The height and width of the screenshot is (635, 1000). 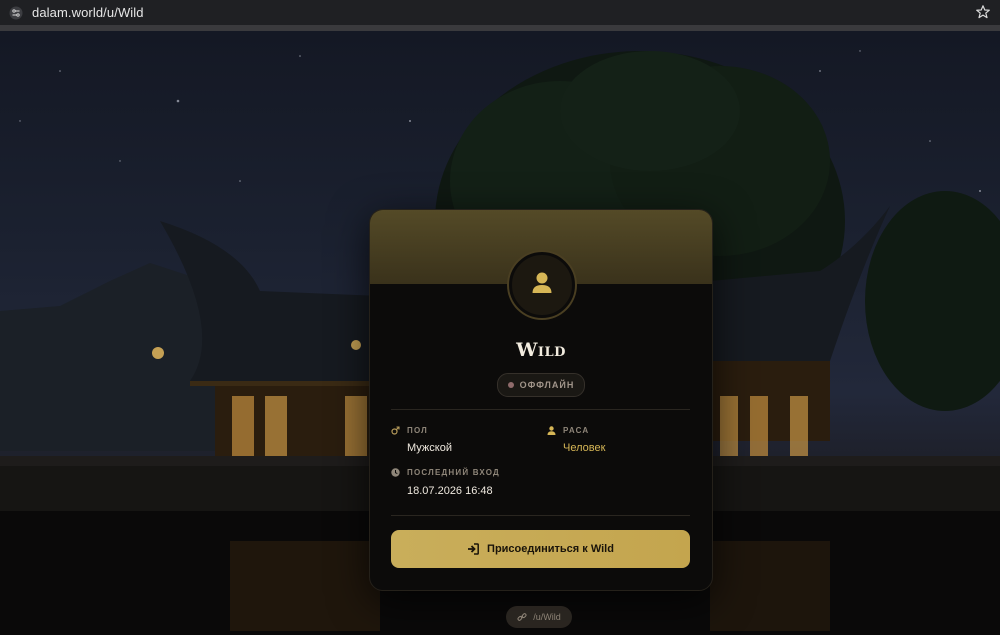 What do you see at coordinates (395, 472) in the screenshot?
I see `clock-icon` at bounding box center [395, 472].